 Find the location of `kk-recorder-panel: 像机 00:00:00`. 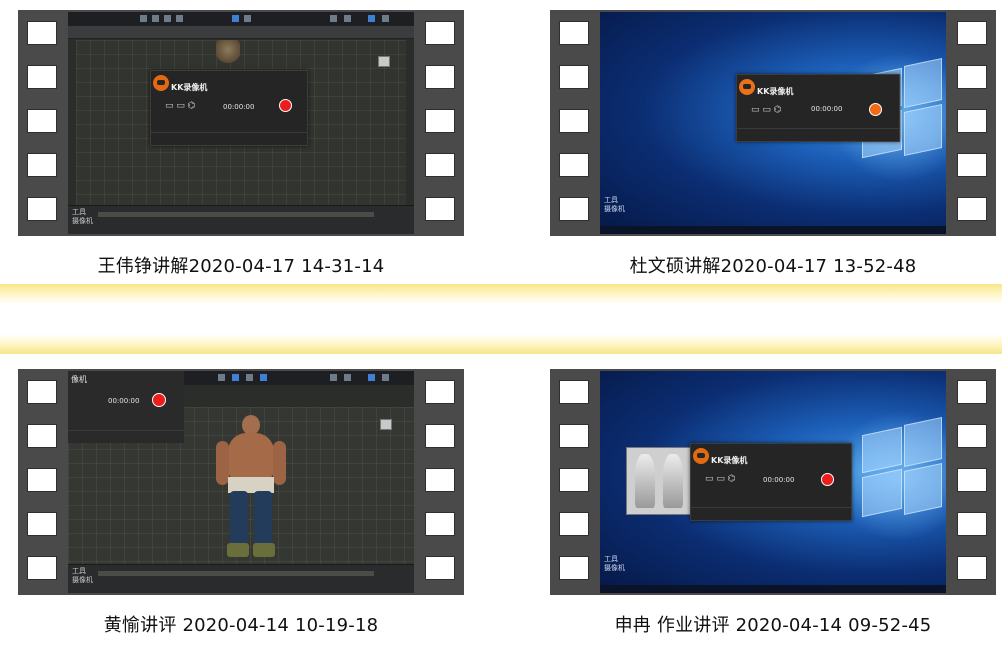

kk-recorder-panel: 像机 00:00:00 is located at coordinates (126, 407).